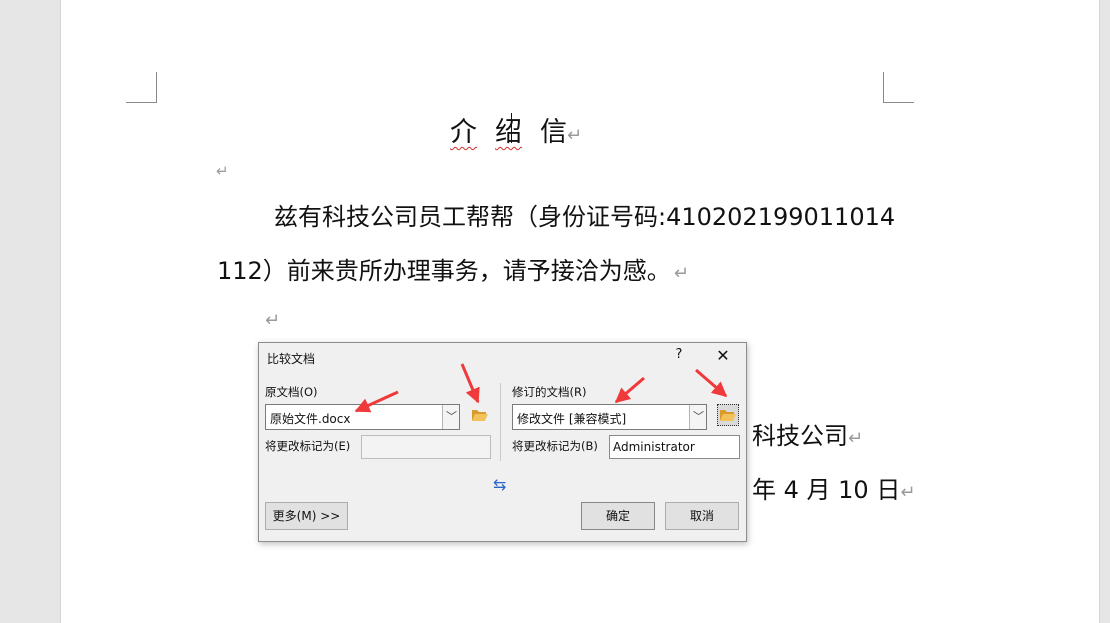 The height and width of the screenshot is (623, 1110). What do you see at coordinates (800, 436) in the screenshot?
I see `company-text: 科技公司` at bounding box center [800, 436].